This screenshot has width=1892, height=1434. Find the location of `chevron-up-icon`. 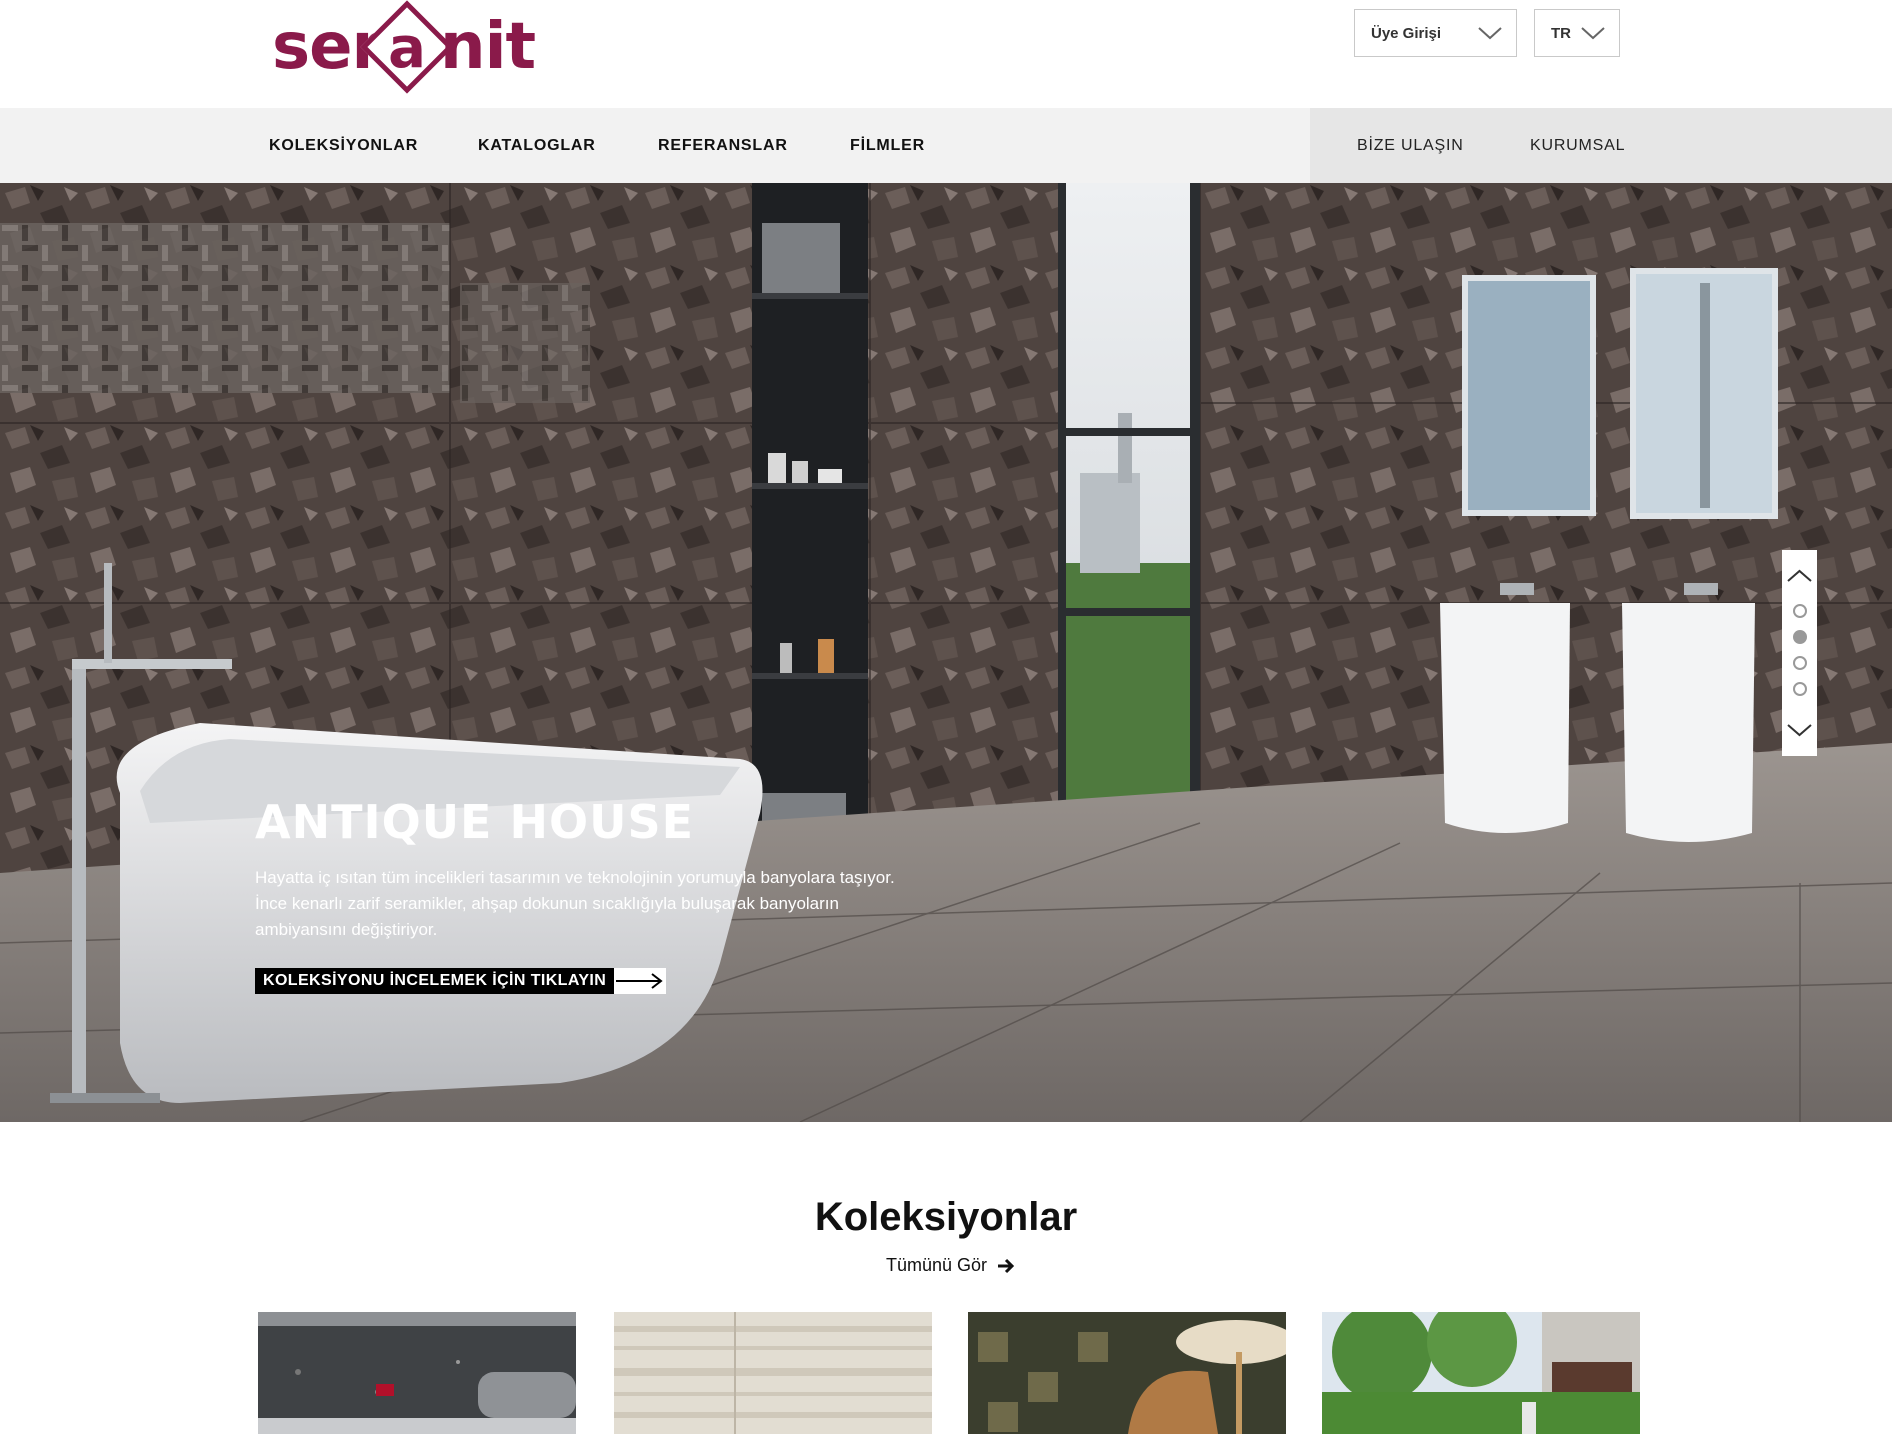

chevron-up-icon is located at coordinates (1799, 576).